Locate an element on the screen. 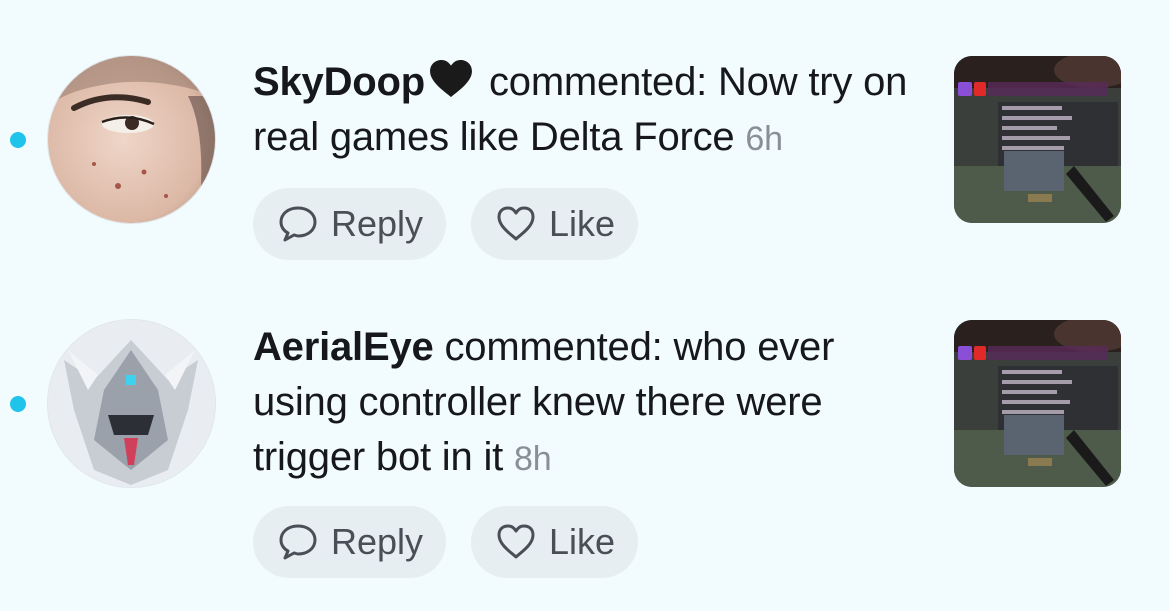 This screenshot has height=611, width=1169. timestamp: 8h is located at coordinates (532, 459).